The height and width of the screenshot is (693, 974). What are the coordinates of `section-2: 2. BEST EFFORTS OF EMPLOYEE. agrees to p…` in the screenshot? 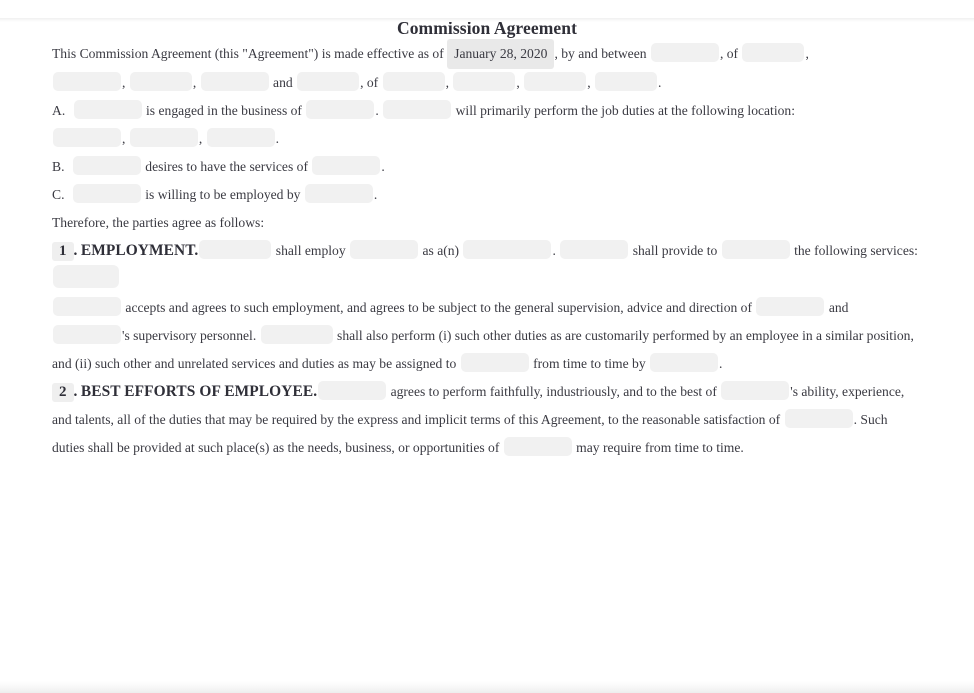 It's located at (487, 420).